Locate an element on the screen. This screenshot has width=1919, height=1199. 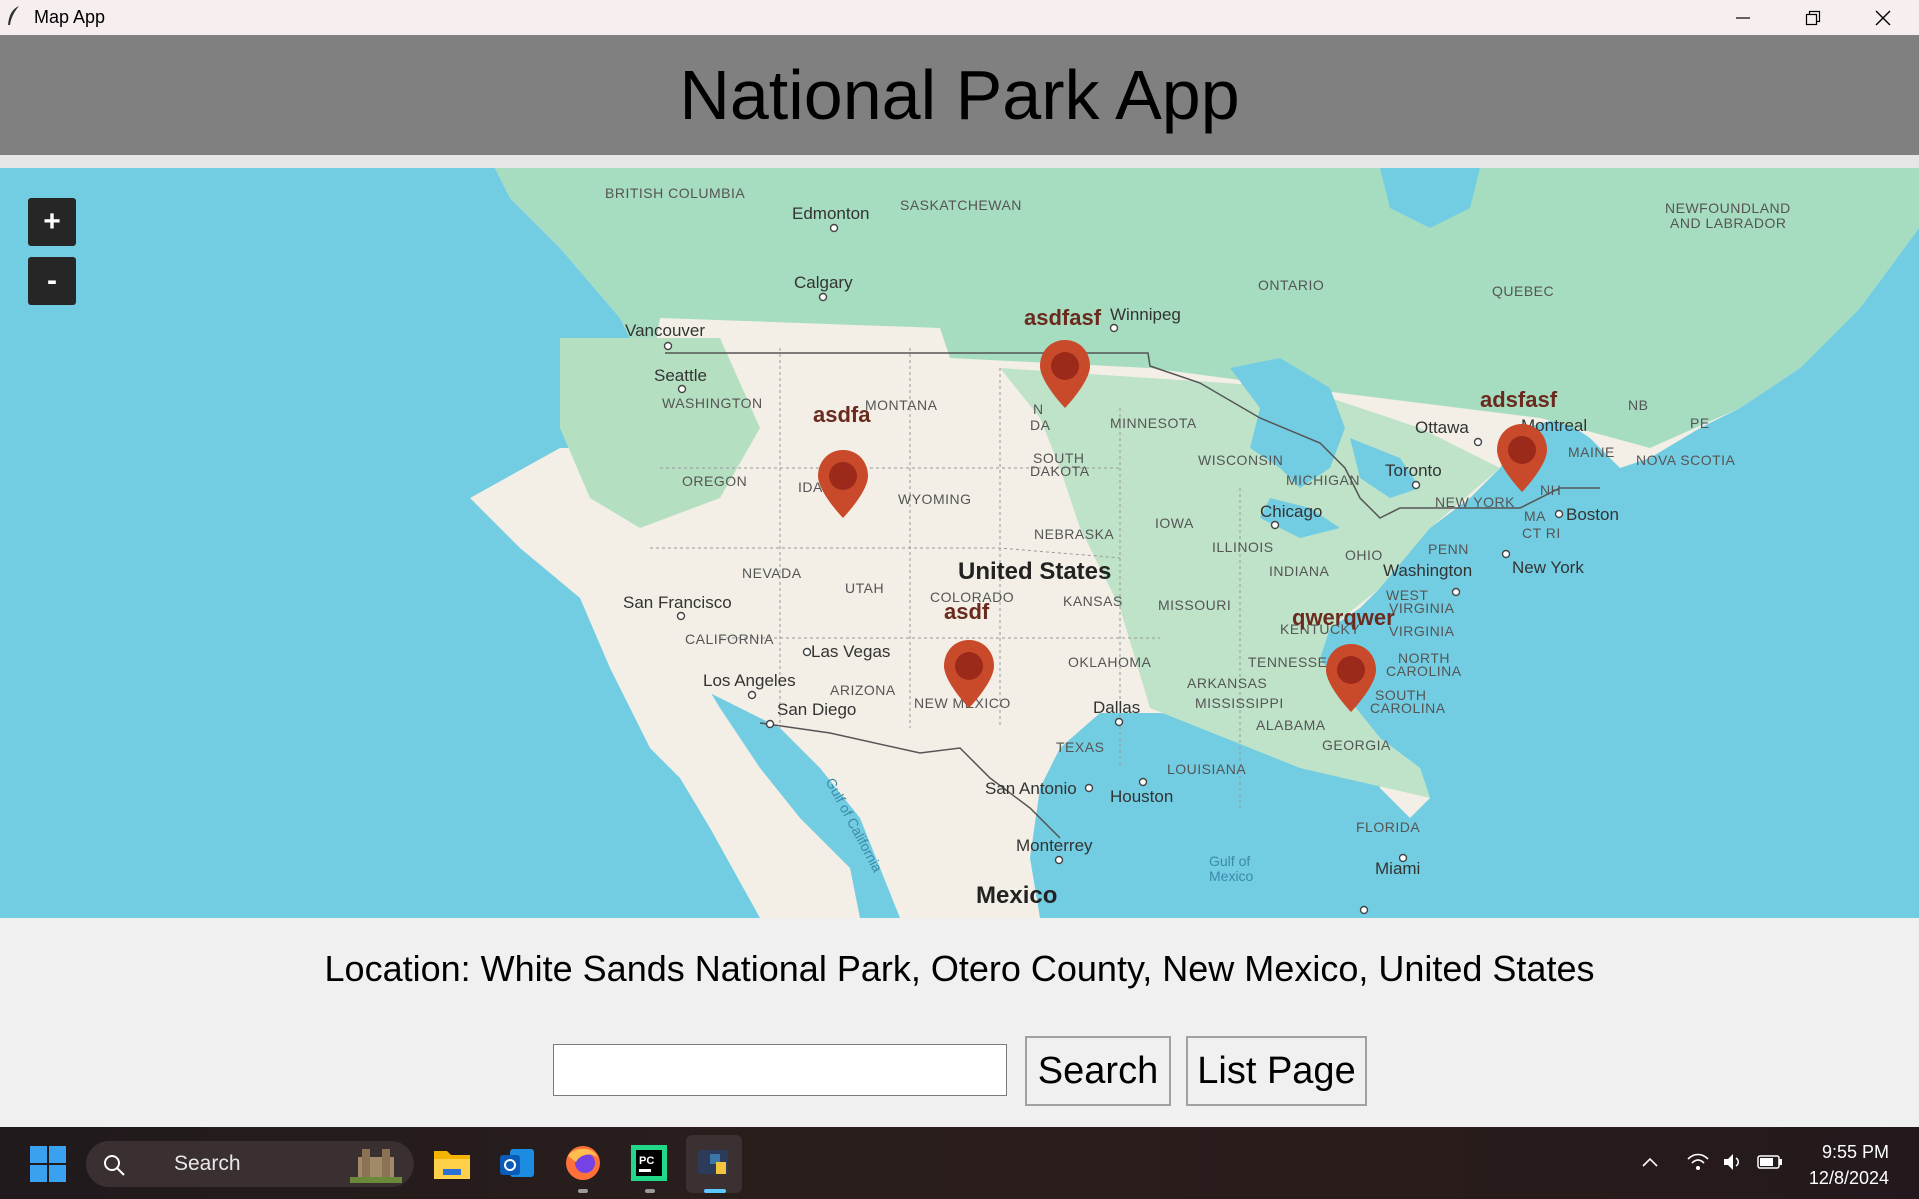
battery-icon is located at coordinates (1770, 1162).